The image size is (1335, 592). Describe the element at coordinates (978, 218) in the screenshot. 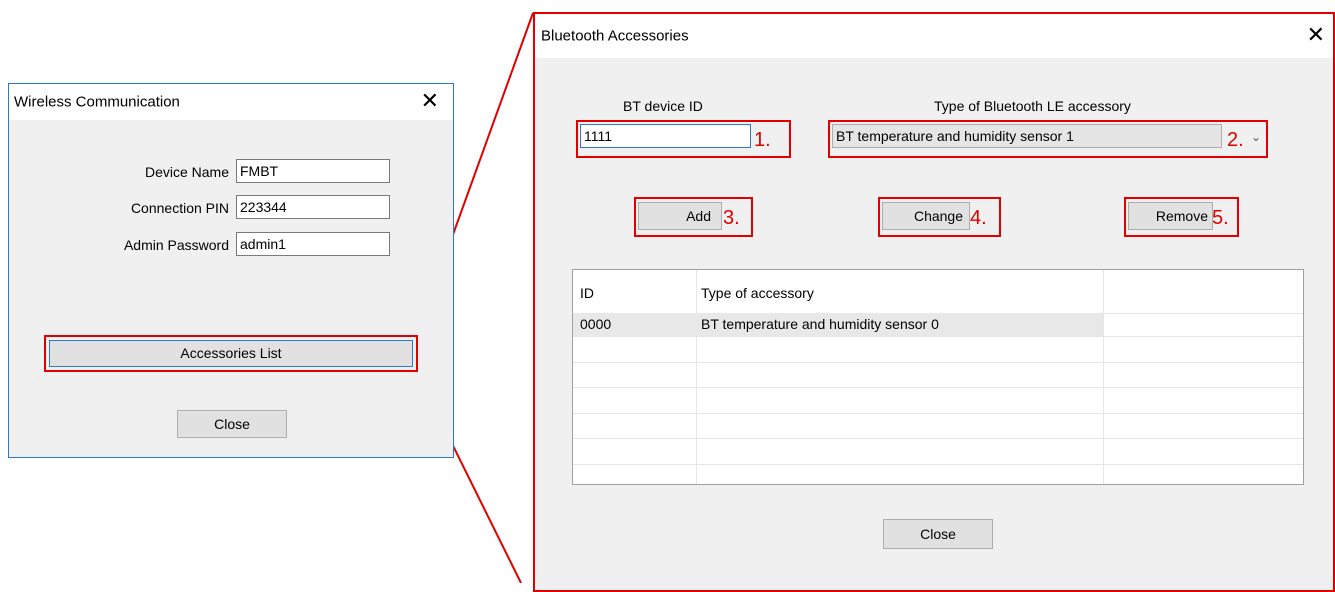

I see `annotation-4: 4.` at that location.